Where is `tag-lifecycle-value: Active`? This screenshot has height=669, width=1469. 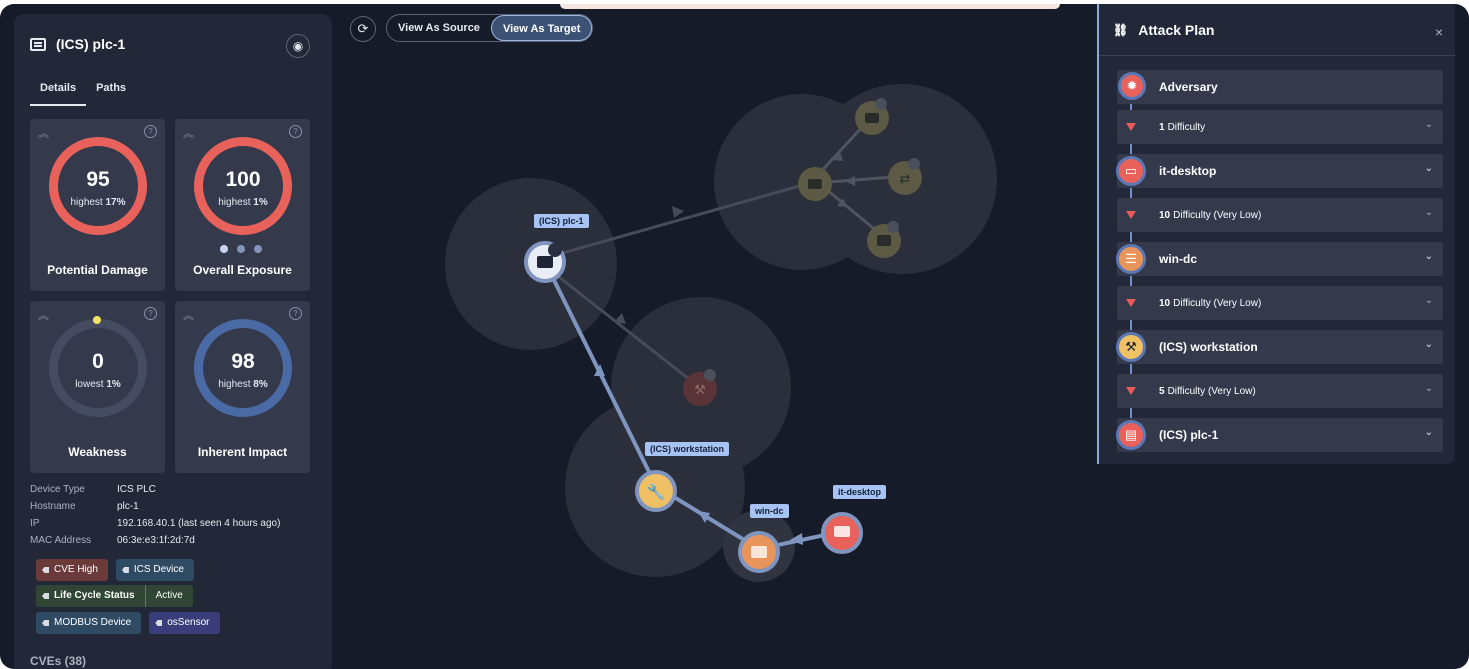 tag-lifecycle-value: Active is located at coordinates (168, 596).